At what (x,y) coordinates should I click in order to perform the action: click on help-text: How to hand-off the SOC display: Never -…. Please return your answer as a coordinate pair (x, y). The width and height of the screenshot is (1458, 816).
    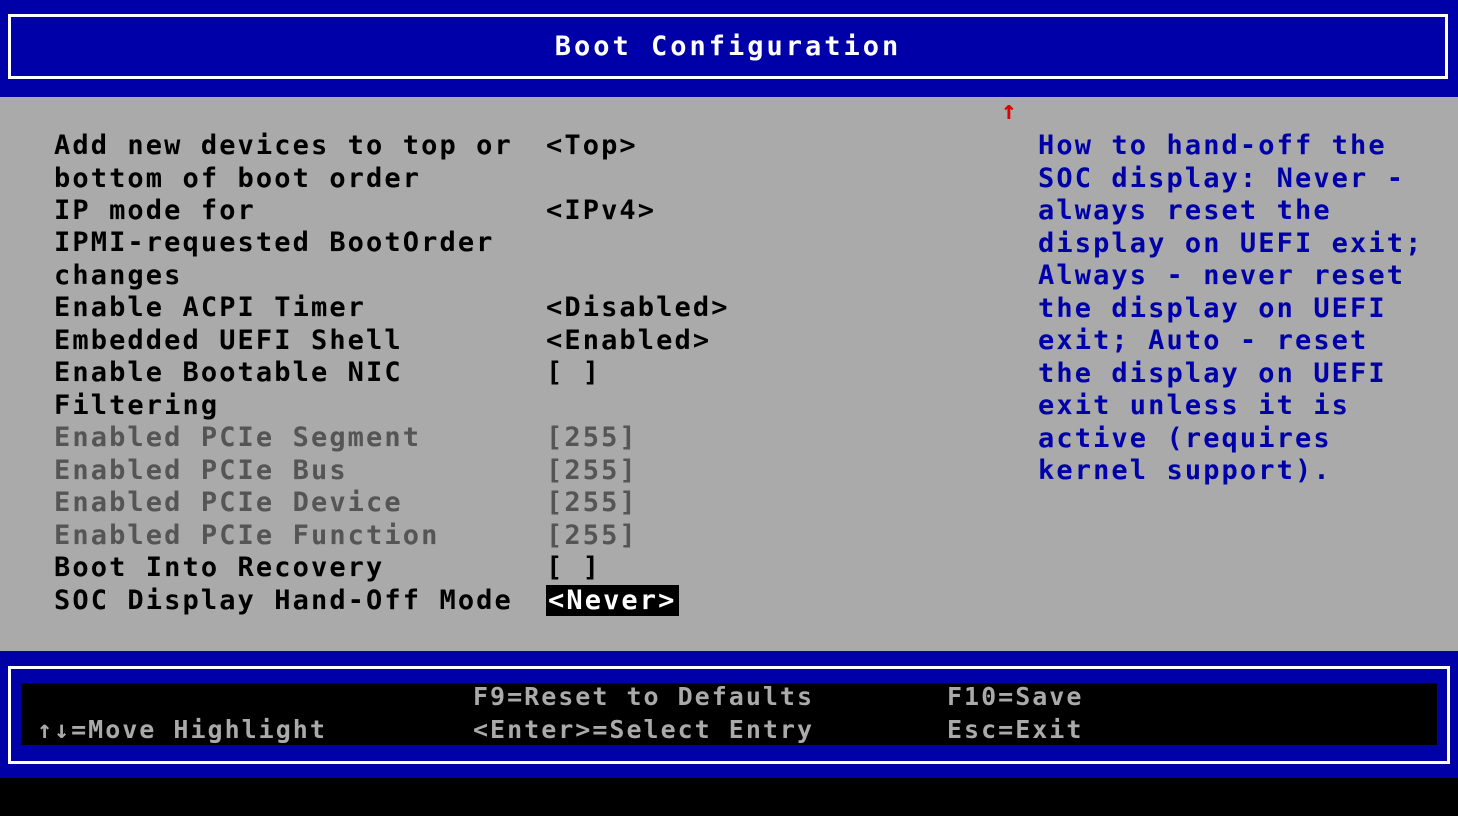
    Looking at the image, I should click on (1231, 308).